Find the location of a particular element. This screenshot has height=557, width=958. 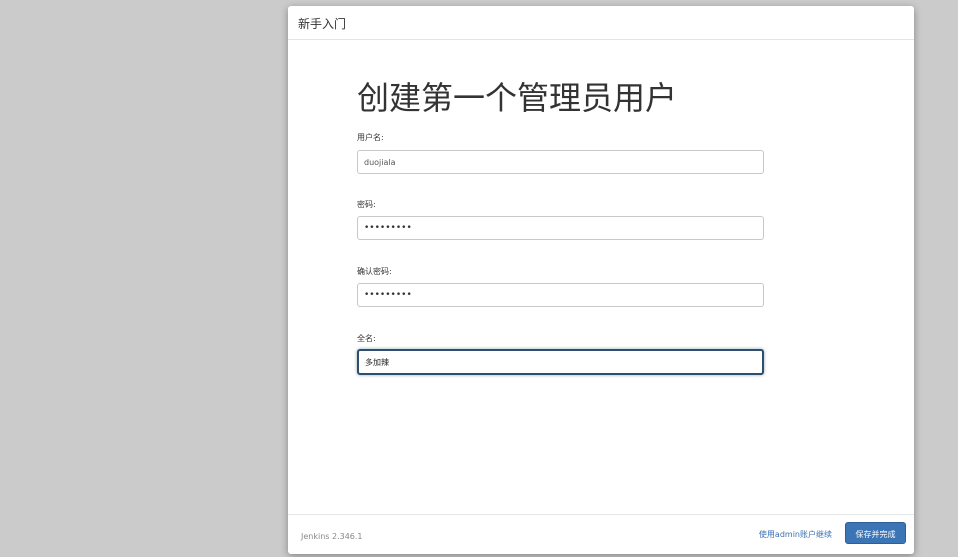

confirm-password-input: ••••••••• is located at coordinates (560, 295).